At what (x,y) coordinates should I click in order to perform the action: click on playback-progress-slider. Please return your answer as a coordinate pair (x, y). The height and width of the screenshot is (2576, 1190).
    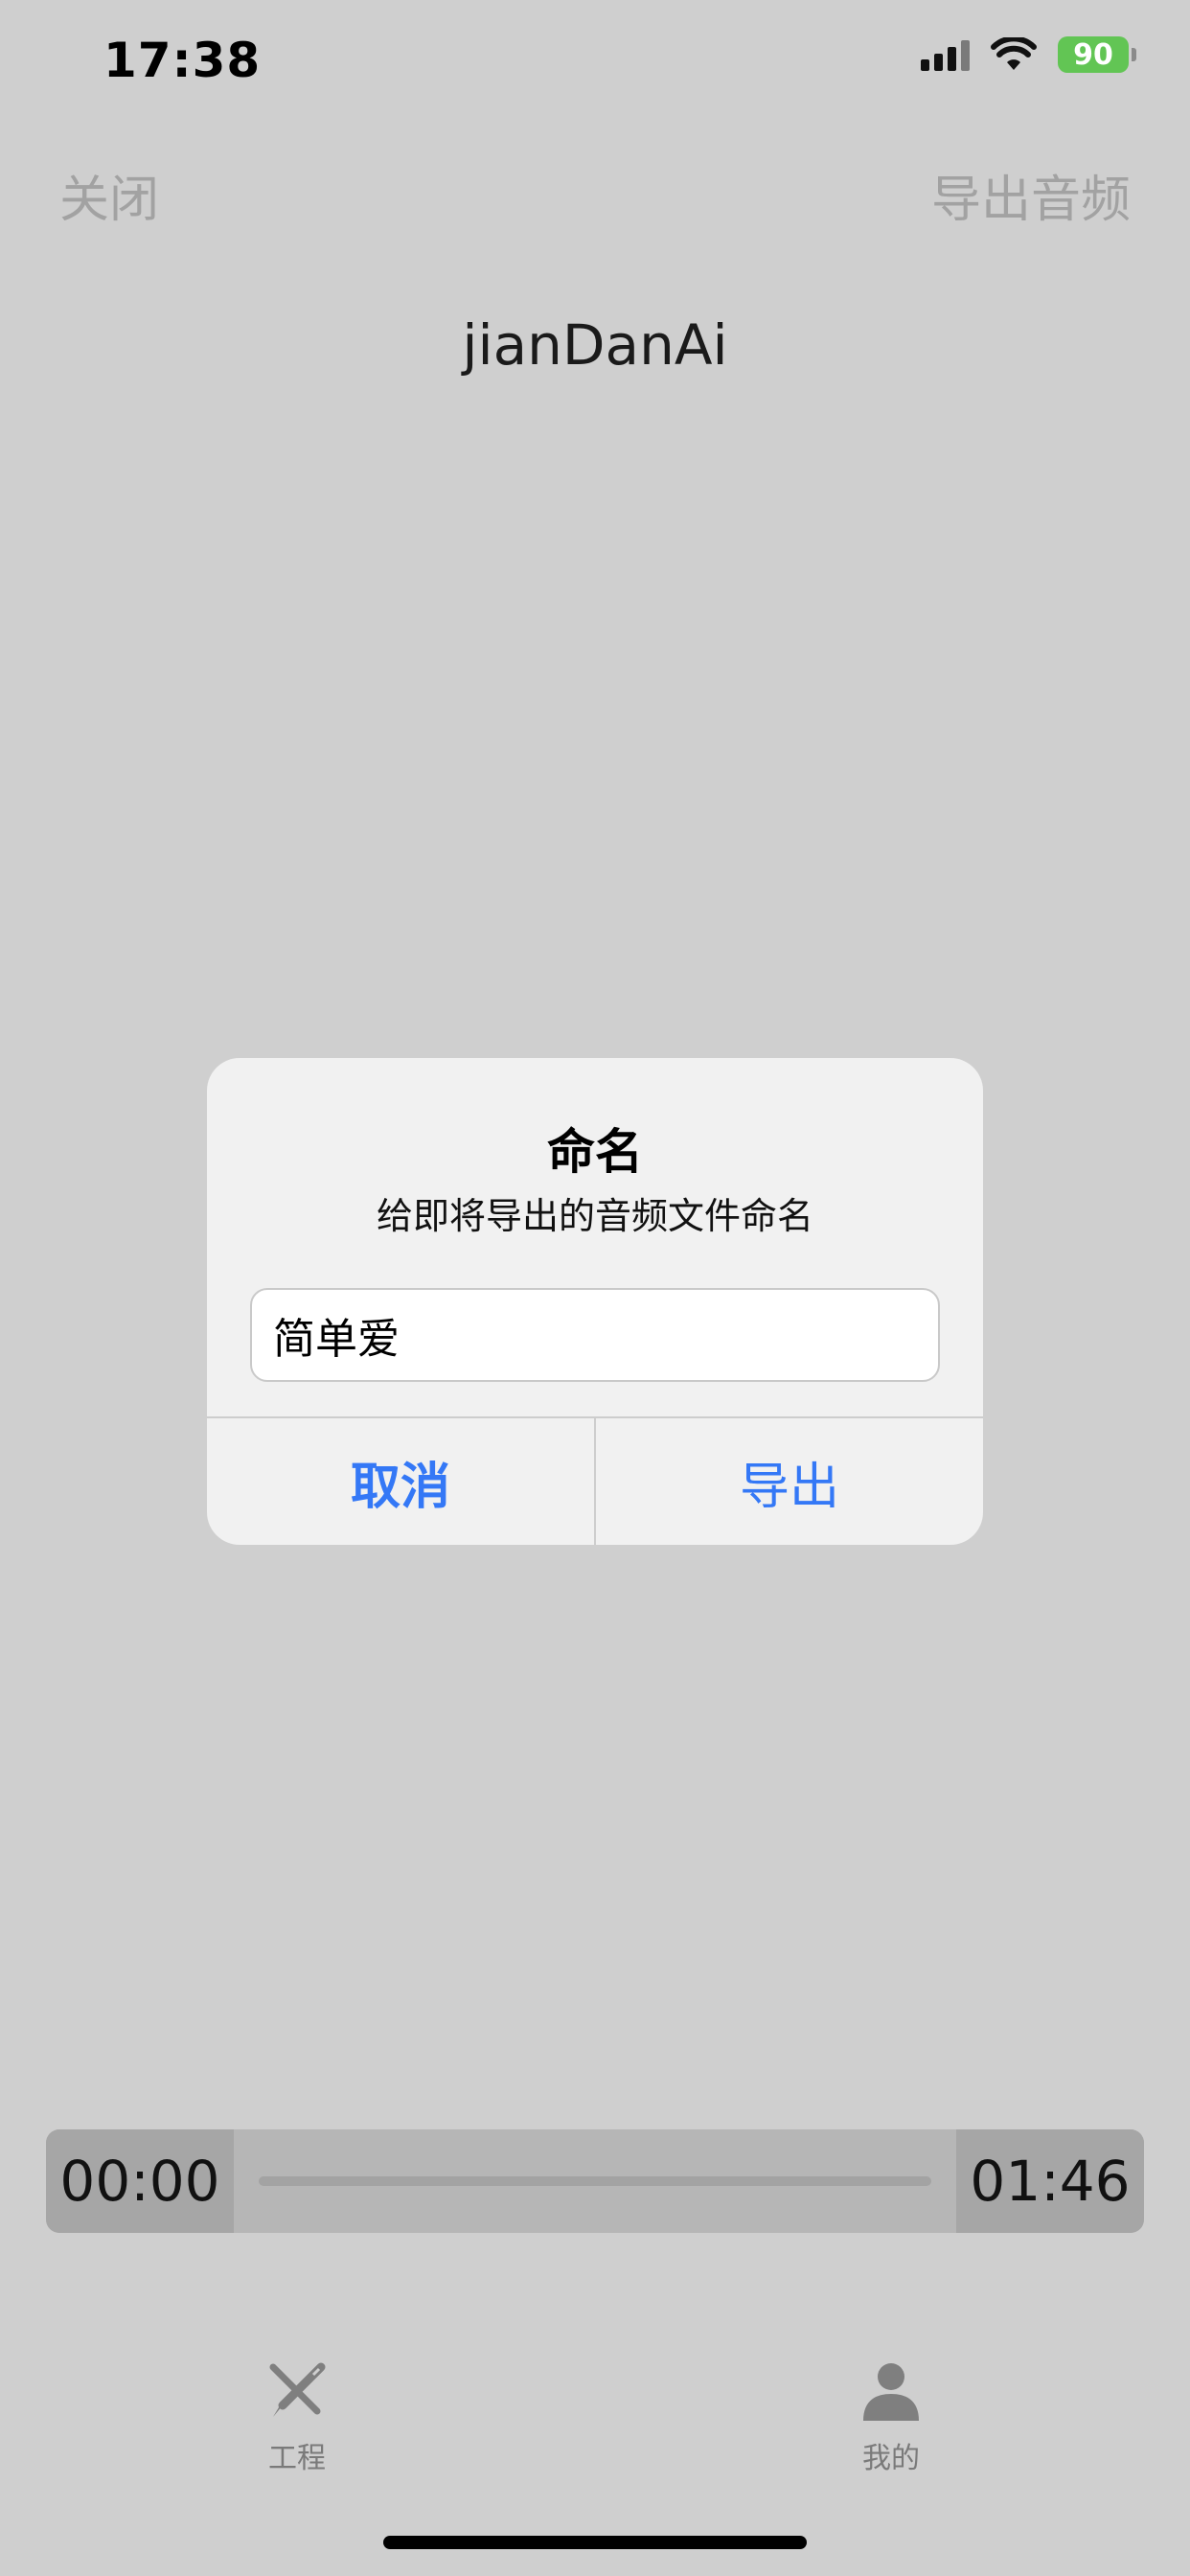
    Looking at the image, I should click on (595, 2181).